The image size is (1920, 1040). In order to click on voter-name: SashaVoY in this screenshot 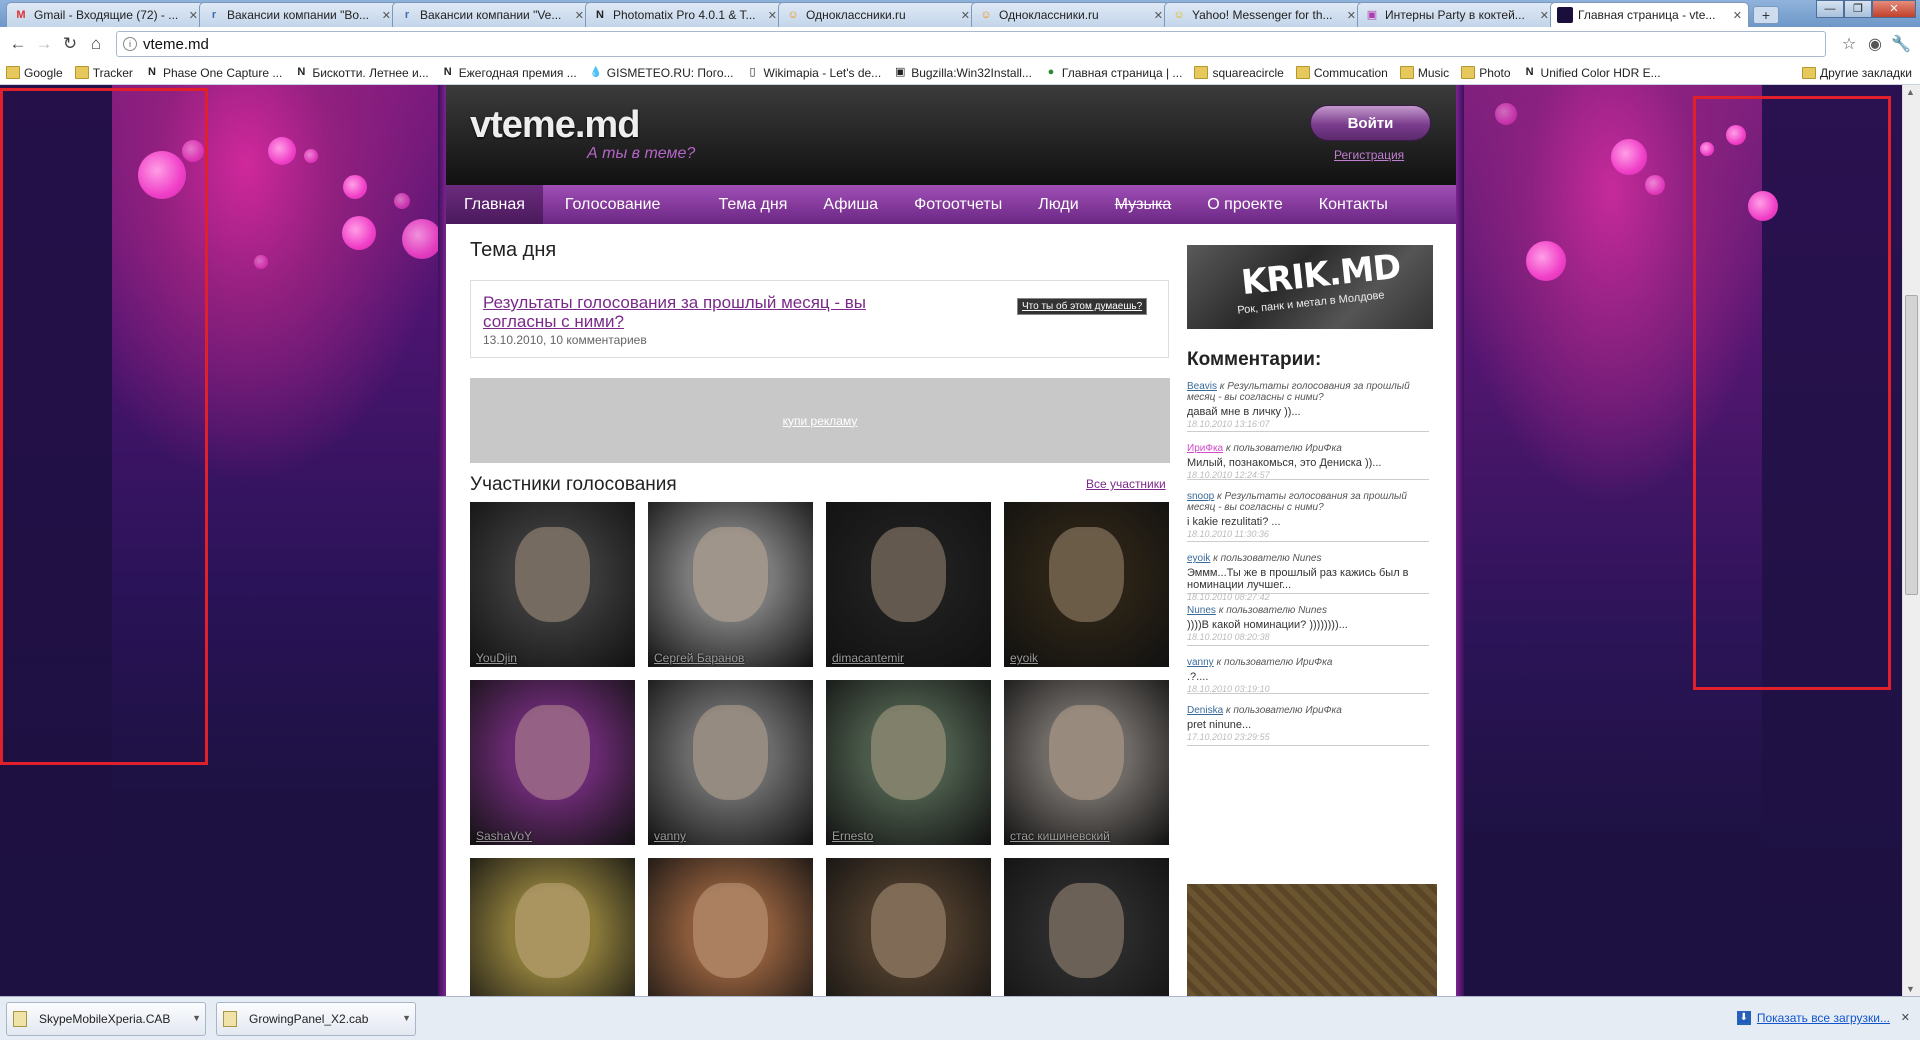, I will do `click(504, 836)`.